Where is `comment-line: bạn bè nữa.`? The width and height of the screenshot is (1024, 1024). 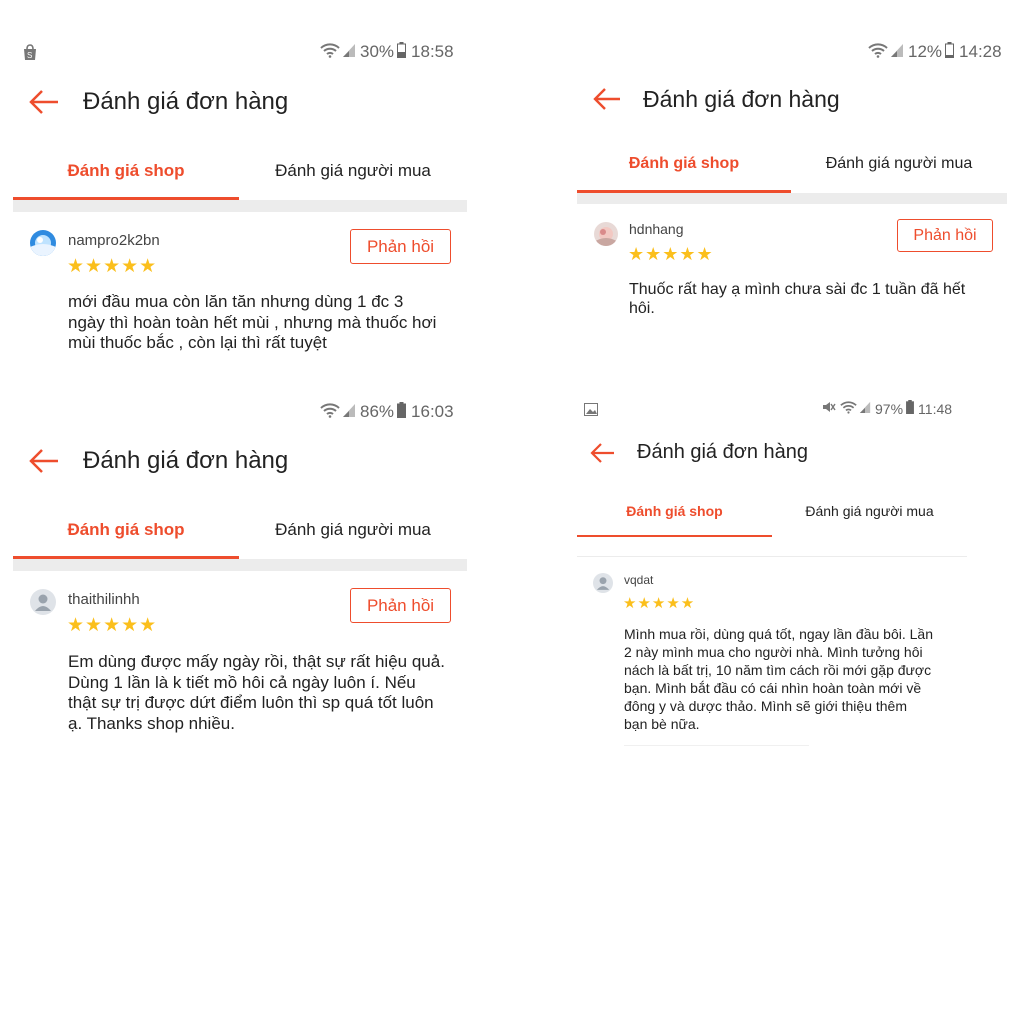 comment-line: bạn bè nữa. is located at coordinates (662, 724).